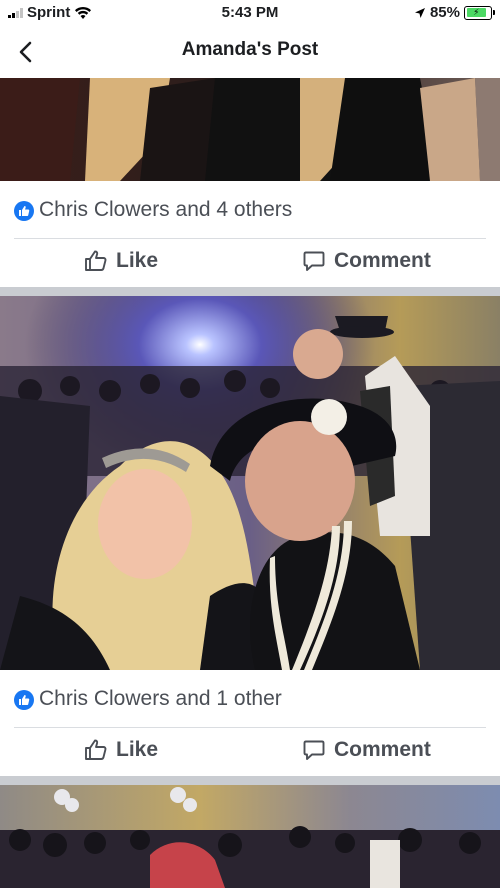 Image resolution: width=500 pixels, height=888 pixels. What do you see at coordinates (250, 13) in the screenshot?
I see `status-bar: Sprint 5:43 PM 85% ⚡` at bounding box center [250, 13].